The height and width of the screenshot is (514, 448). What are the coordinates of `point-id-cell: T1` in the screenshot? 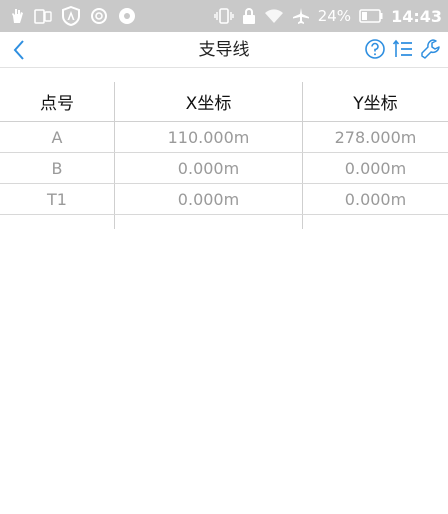 It's located at (57, 199).